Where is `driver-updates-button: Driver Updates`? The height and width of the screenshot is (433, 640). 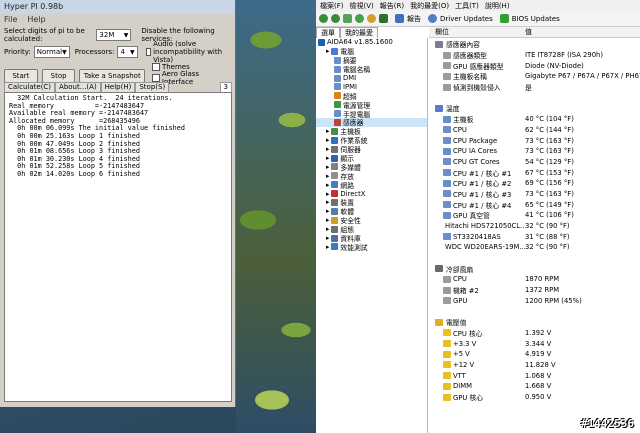
driver-updates-button: Driver Updates is located at coordinates (466, 19).